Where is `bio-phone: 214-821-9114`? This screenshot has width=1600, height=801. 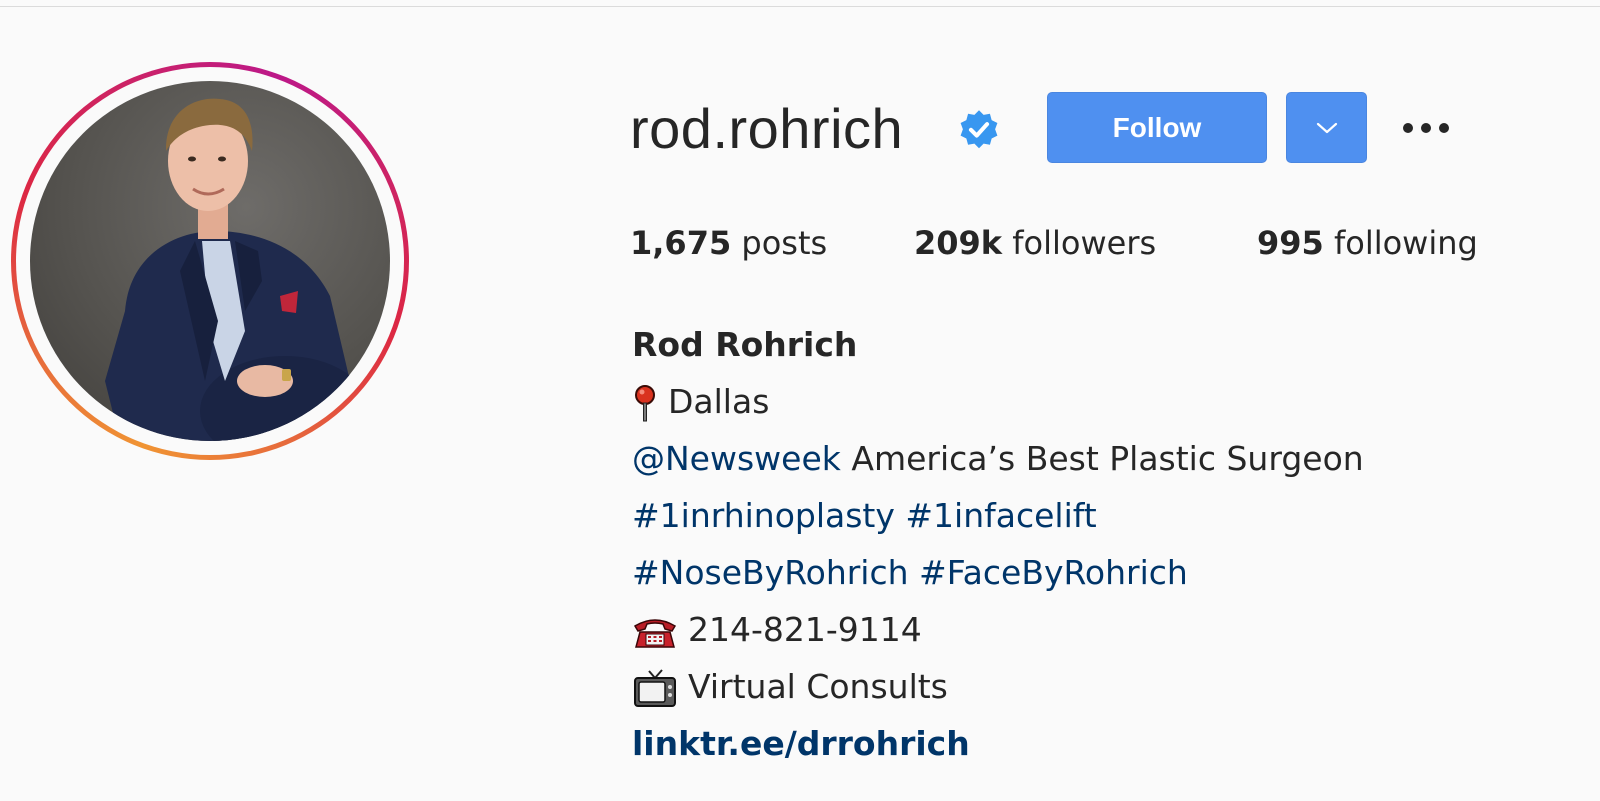
bio-phone: 214-821-9114 is located at coordinates (1112, 636).